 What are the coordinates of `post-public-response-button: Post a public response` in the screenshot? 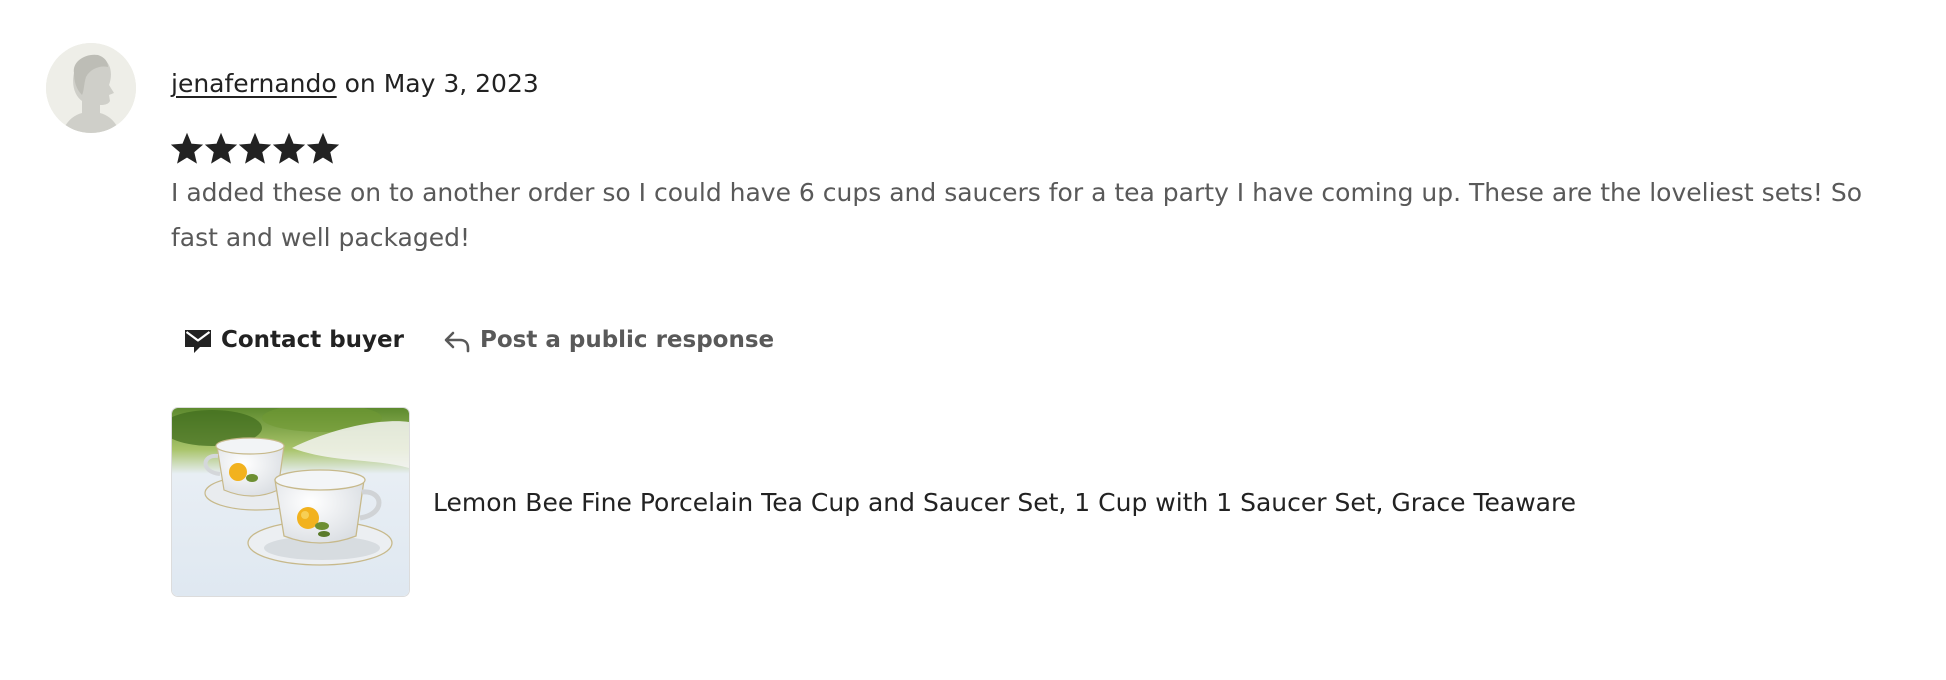 It's located at (608, 340).